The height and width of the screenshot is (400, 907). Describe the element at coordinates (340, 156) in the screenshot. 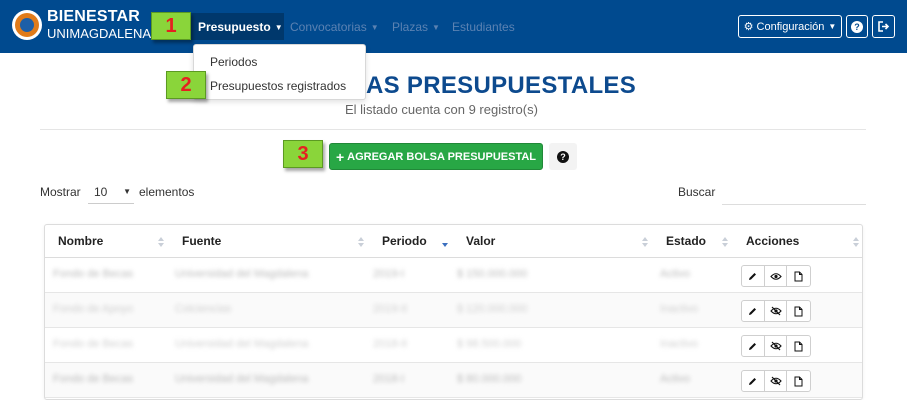

I see `plus-icon: +` at that location.